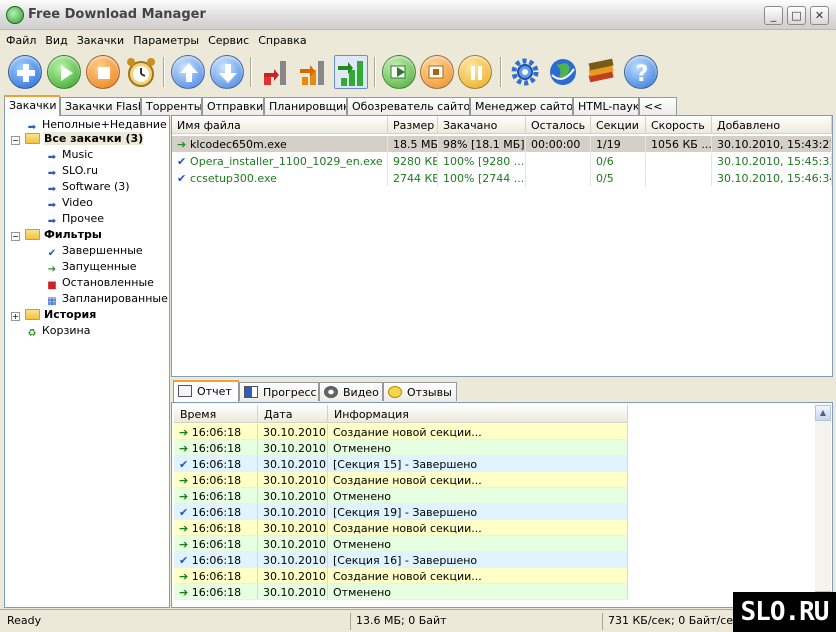 The width and height of the screenshot is (836, 632). Describe the element at coordinates (74, 220) in the screenshot. I see `tree-item-category: ➡ Прочее` at that location.